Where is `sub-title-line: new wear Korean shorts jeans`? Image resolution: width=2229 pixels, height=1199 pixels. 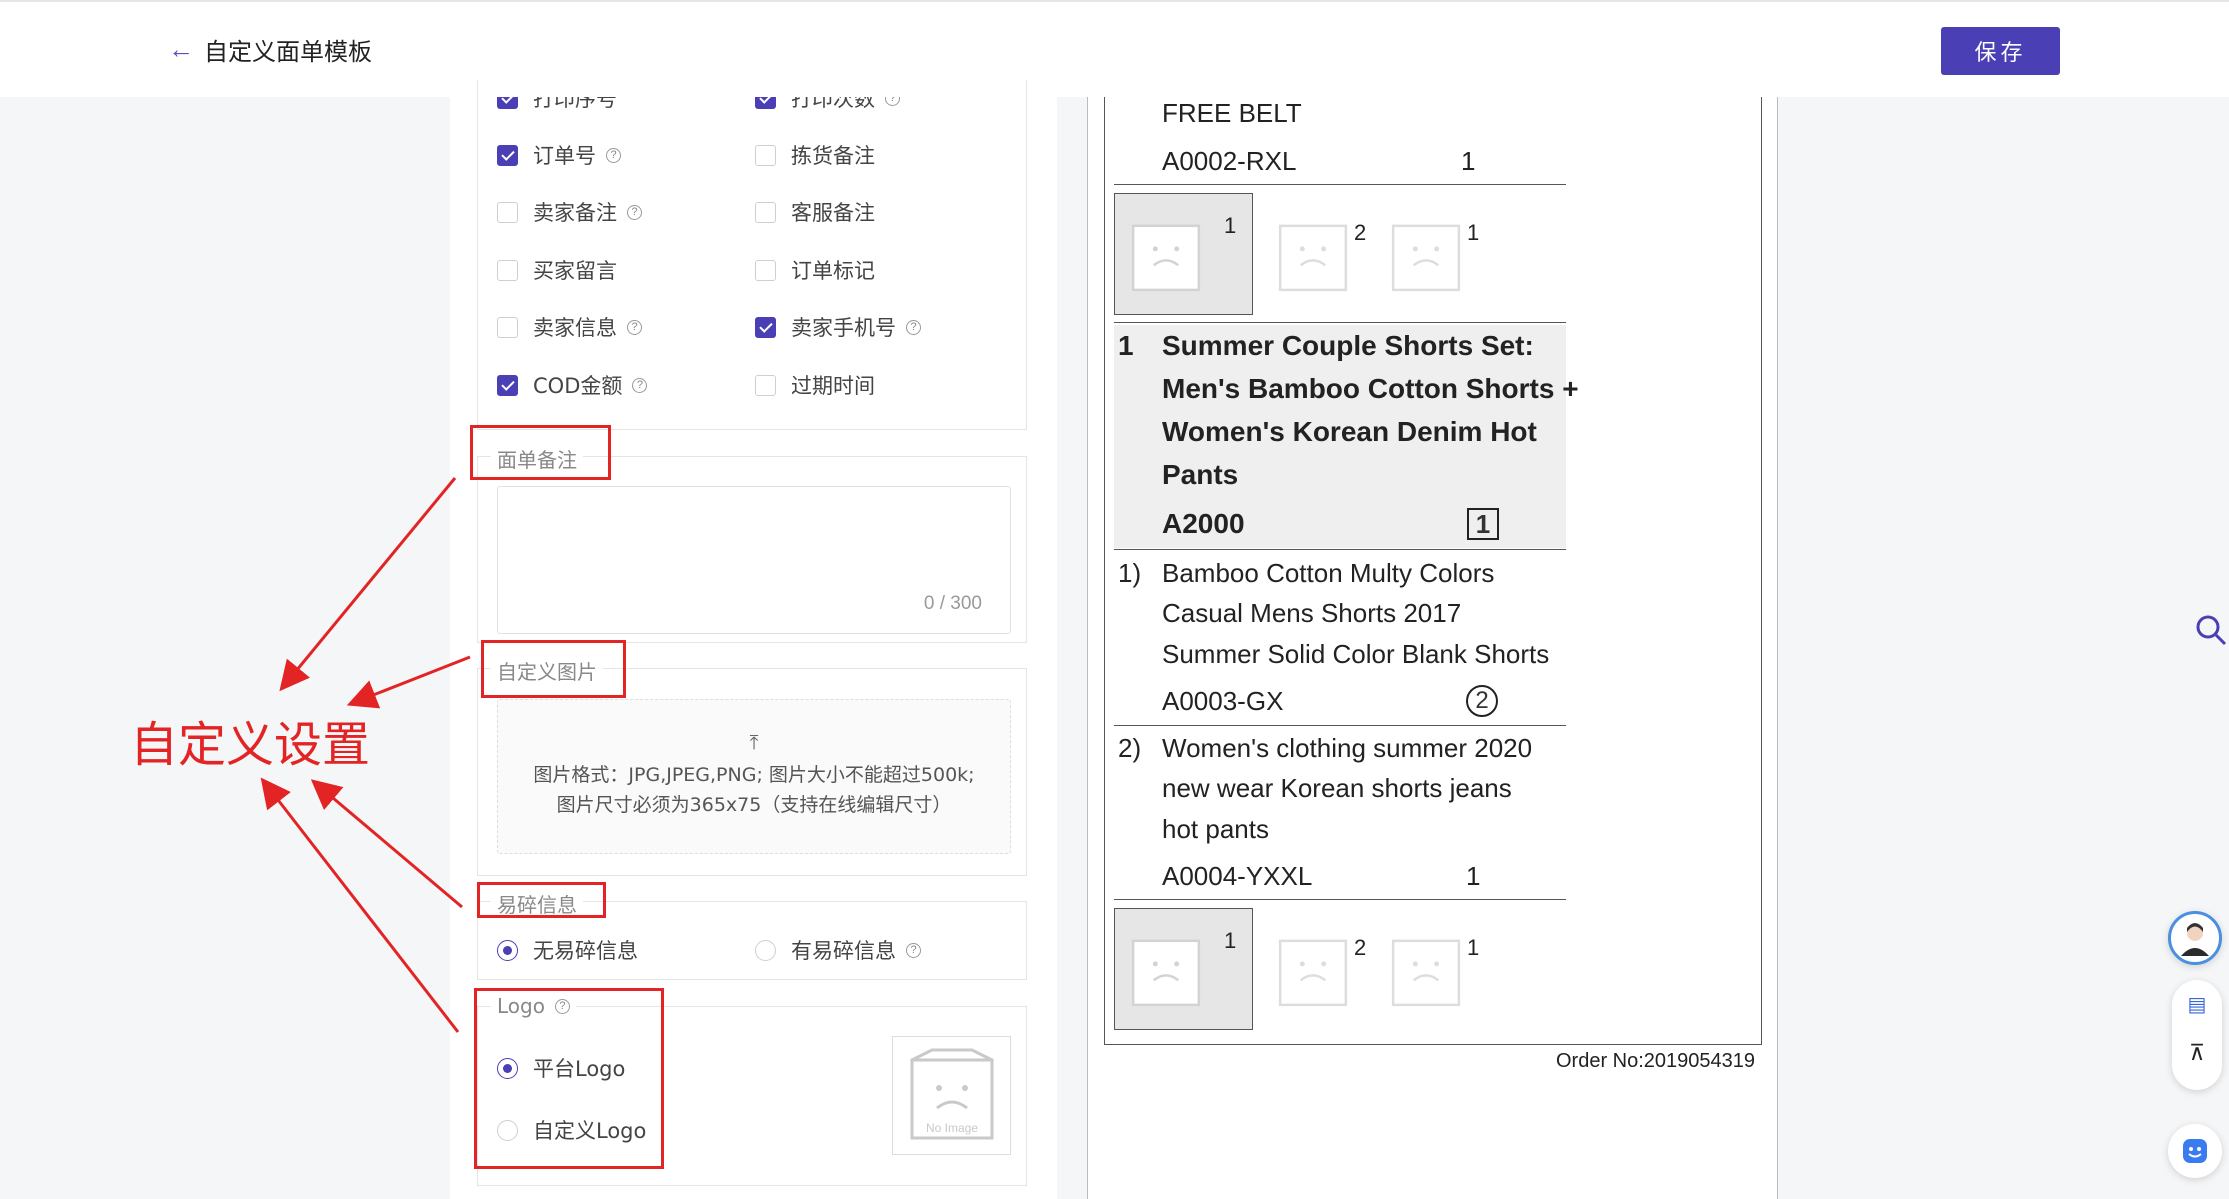
sub-title-line: new wear Korean shorts jeans is located at coordinates (1337, 788).